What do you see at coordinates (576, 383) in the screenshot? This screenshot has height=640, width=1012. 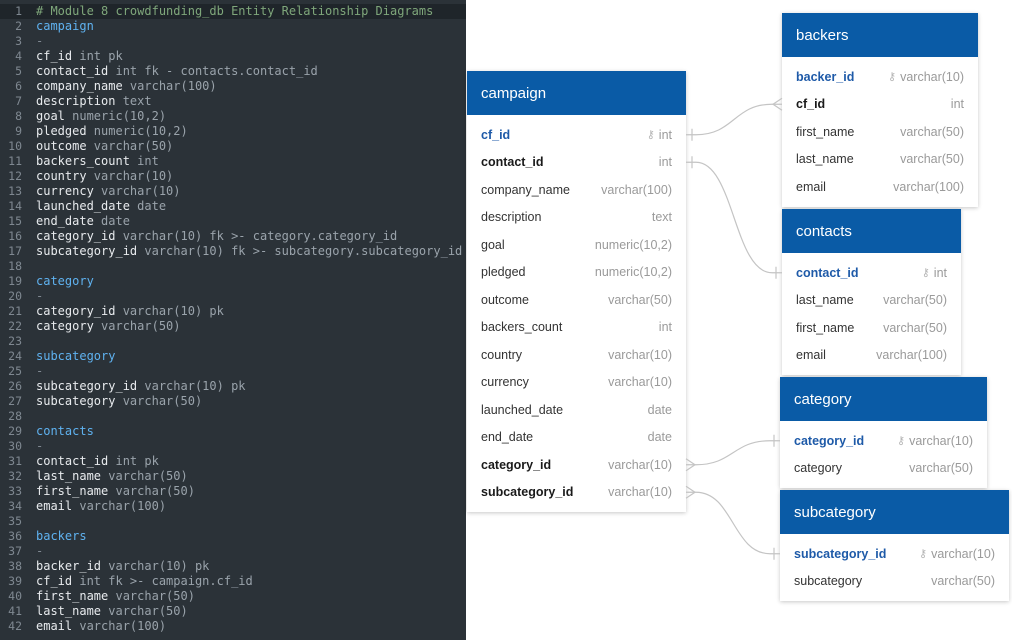 I see `table-row: currency varchar(10)` at bounding box center [576, 383].